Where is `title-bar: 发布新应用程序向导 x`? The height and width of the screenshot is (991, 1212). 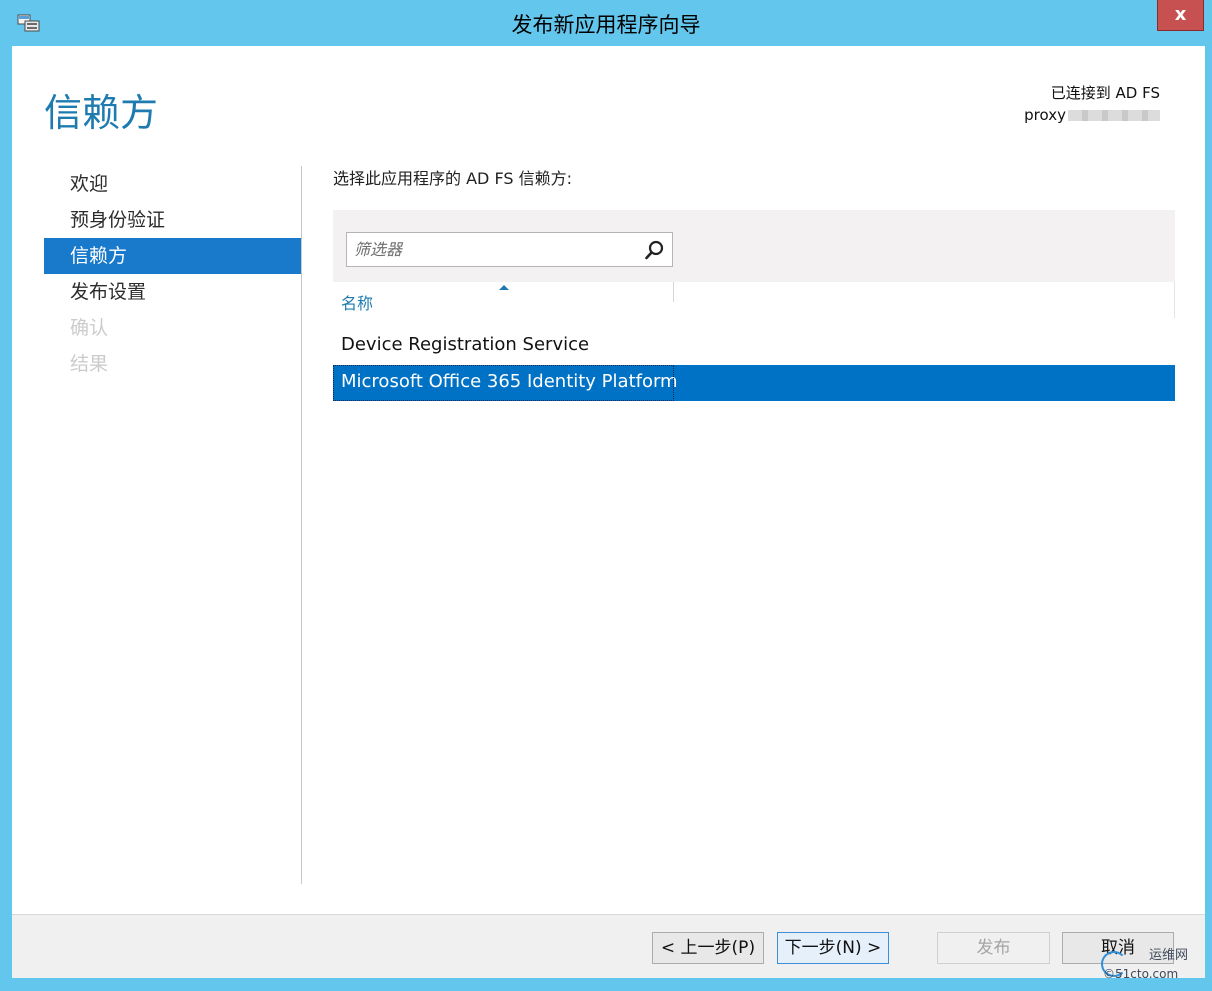 title-bar: 发布新应用程序向导 x is located at coordinates (606, 23).